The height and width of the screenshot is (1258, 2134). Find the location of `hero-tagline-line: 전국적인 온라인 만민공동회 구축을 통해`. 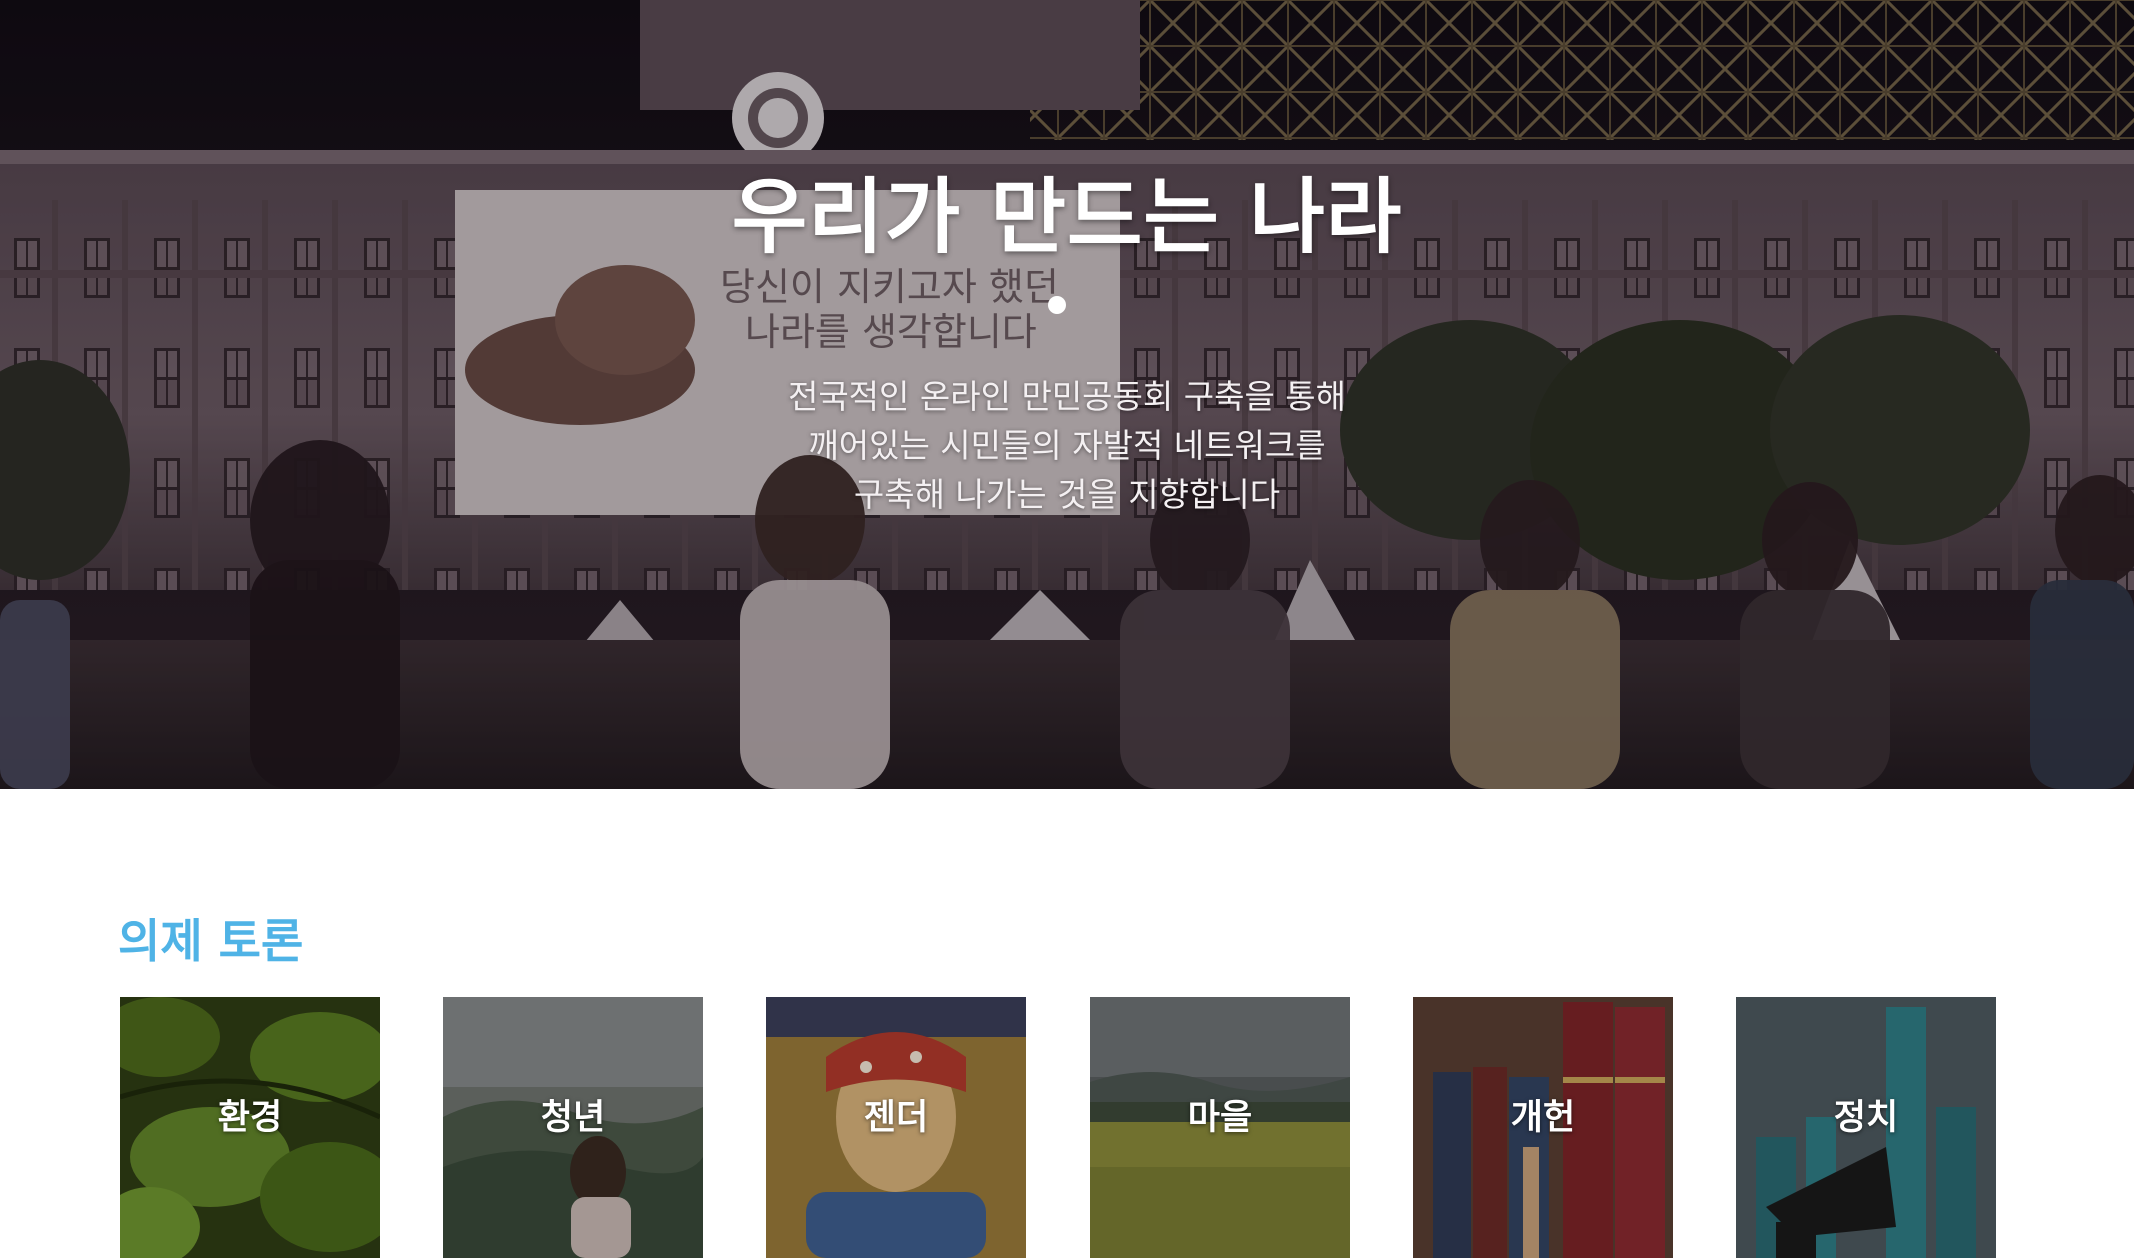

hero-tagline-line: 전국적인 온라인 만민공동회 구축을 통해 is located at coordinates (1067, 396).